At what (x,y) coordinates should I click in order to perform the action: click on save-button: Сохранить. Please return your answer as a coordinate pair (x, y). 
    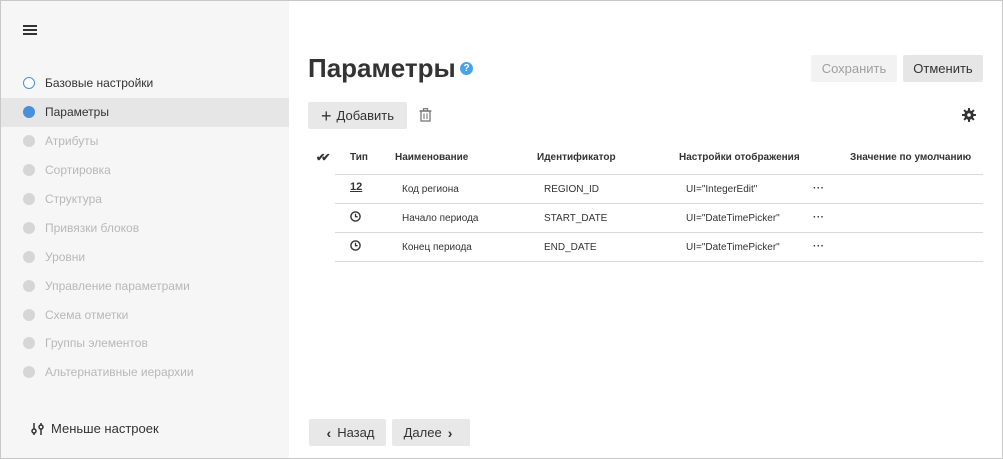
    Looking at the image, I should click on (854, 68).